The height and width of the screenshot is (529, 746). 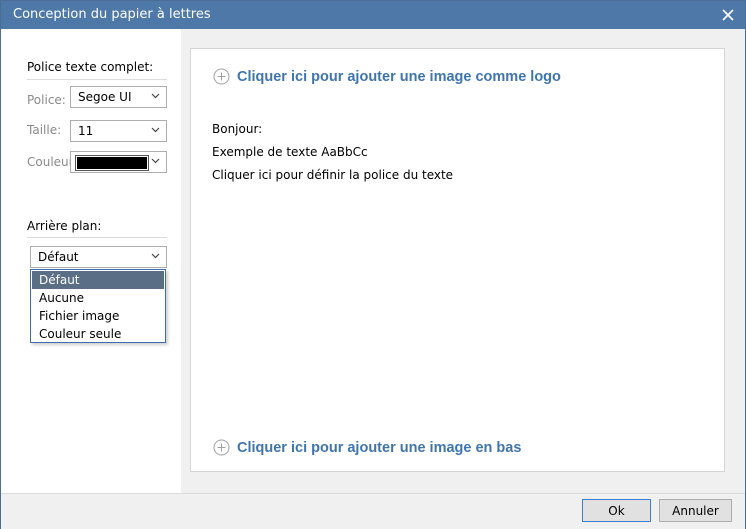 I want to click on police-dropdown: Segoe UI, so click(x=118, y=97).